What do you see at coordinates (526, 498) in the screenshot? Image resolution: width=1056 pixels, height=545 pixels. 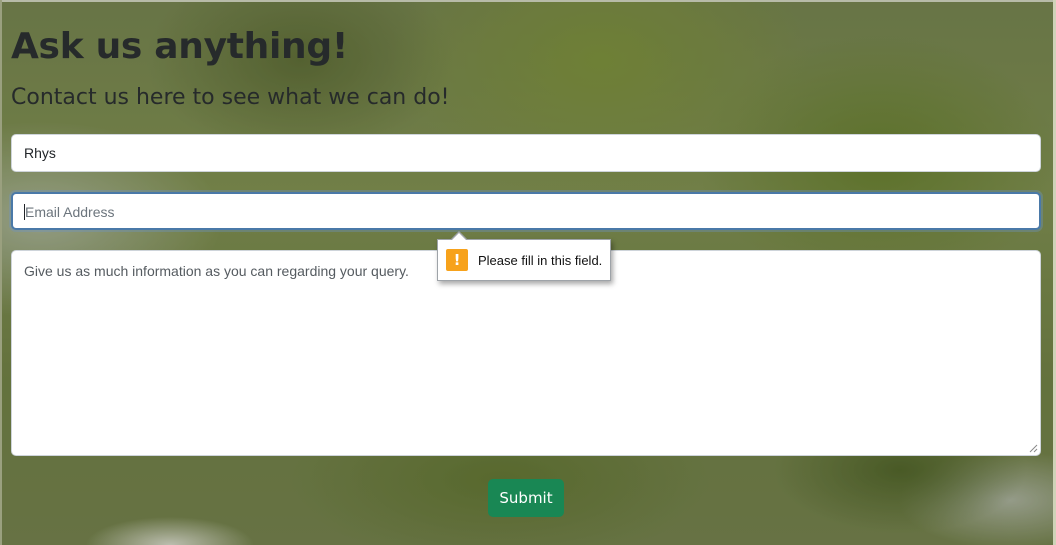 I see `submit-button: Submit` at bounding box center [526, 498].